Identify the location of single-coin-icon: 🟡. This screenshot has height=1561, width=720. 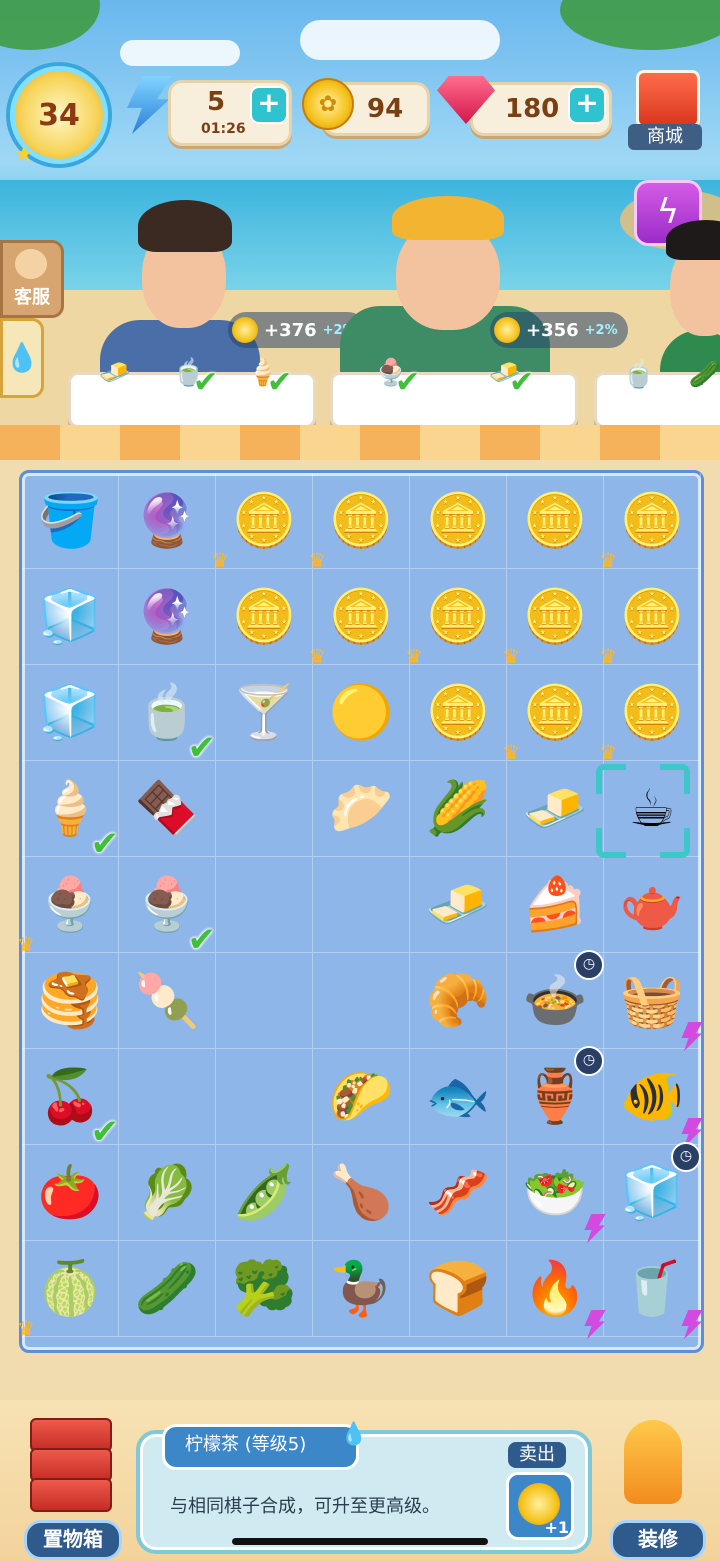
(361, 713).